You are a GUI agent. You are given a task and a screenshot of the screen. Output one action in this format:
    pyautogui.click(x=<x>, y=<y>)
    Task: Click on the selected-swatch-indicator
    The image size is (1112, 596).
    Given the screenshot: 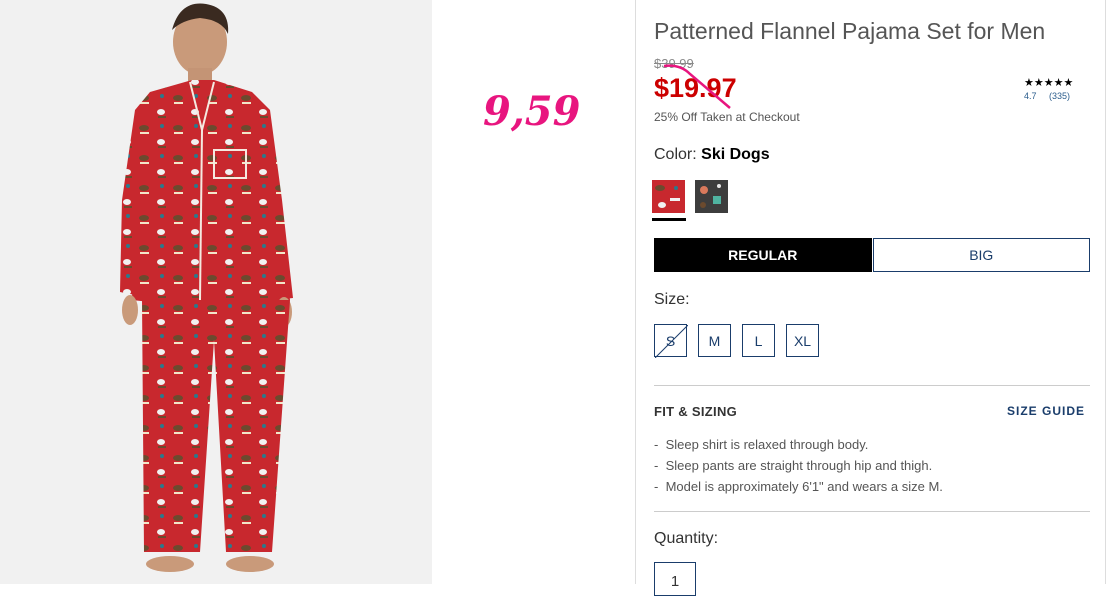 What is the action you would take?
    pyautogui.click(x=669, y=219)
    